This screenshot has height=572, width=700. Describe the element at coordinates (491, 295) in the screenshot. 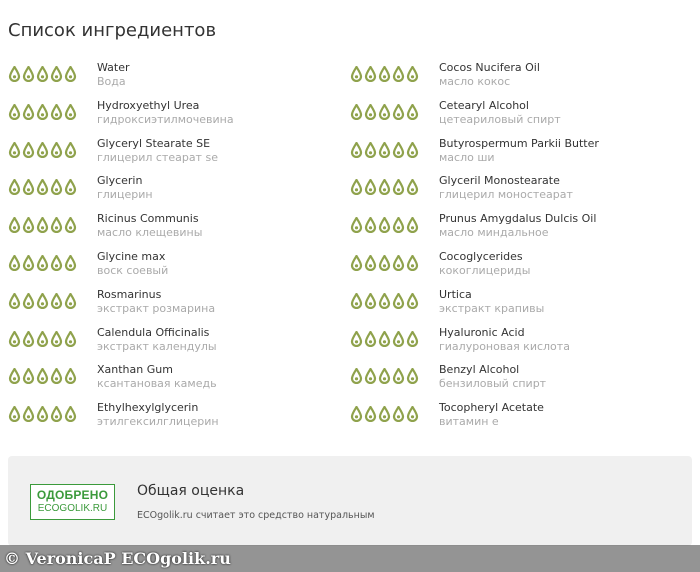

I see `ingredient-latin-name: Urtica` at that location.